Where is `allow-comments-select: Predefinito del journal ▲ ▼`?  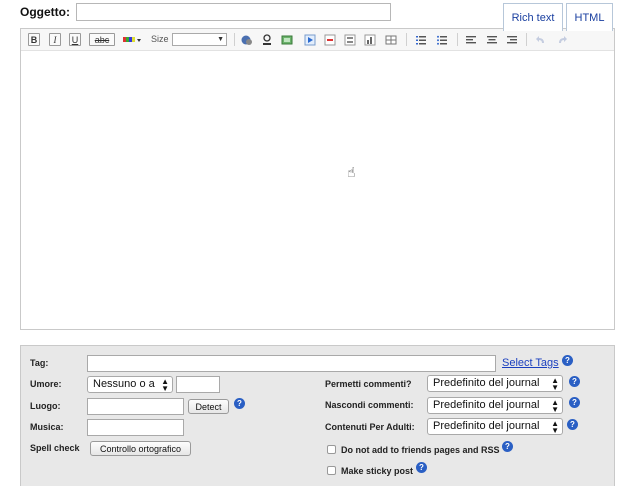 allow-comments-select: Predefinito del journal ▲ ▼ is located at coordinates (495, 383).